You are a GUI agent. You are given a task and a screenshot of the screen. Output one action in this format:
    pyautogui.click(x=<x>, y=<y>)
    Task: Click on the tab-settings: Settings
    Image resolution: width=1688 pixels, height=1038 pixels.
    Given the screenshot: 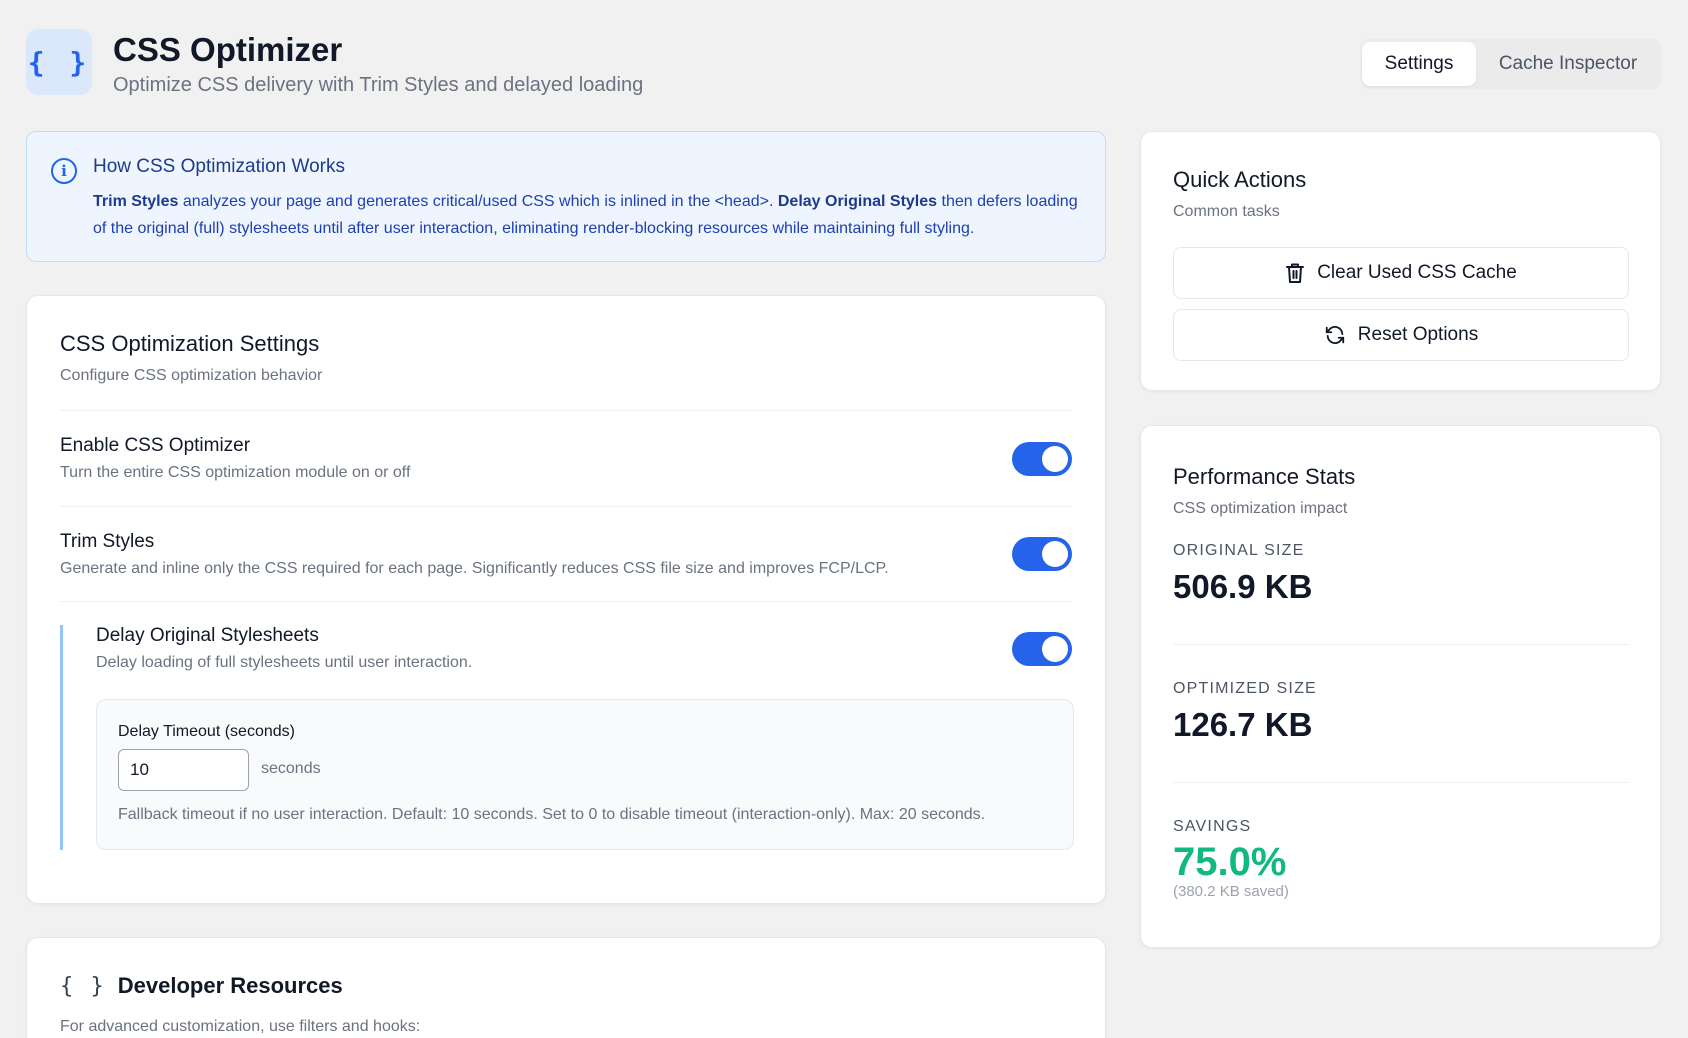 What is the action you would take?
    pyautogui.click(x=1419, y=64)
    